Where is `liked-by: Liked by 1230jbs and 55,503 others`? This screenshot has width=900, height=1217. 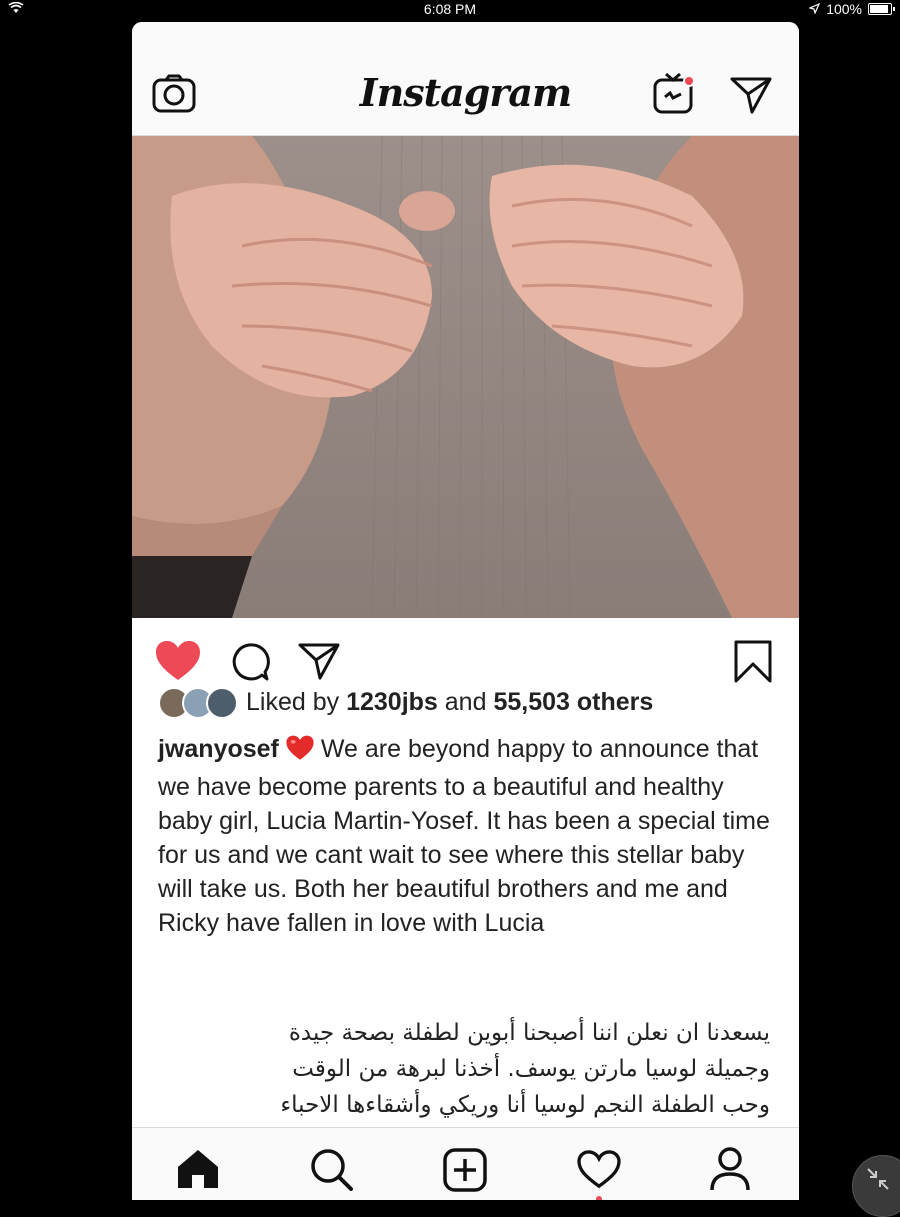 liked-by: Liked by 1230jbs and 55,503 others is located at coordinates (405, 702).